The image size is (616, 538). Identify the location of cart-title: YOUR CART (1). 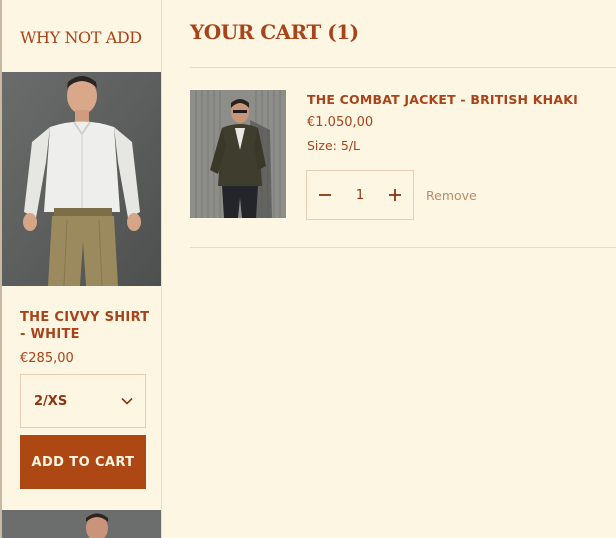
(274, 32).